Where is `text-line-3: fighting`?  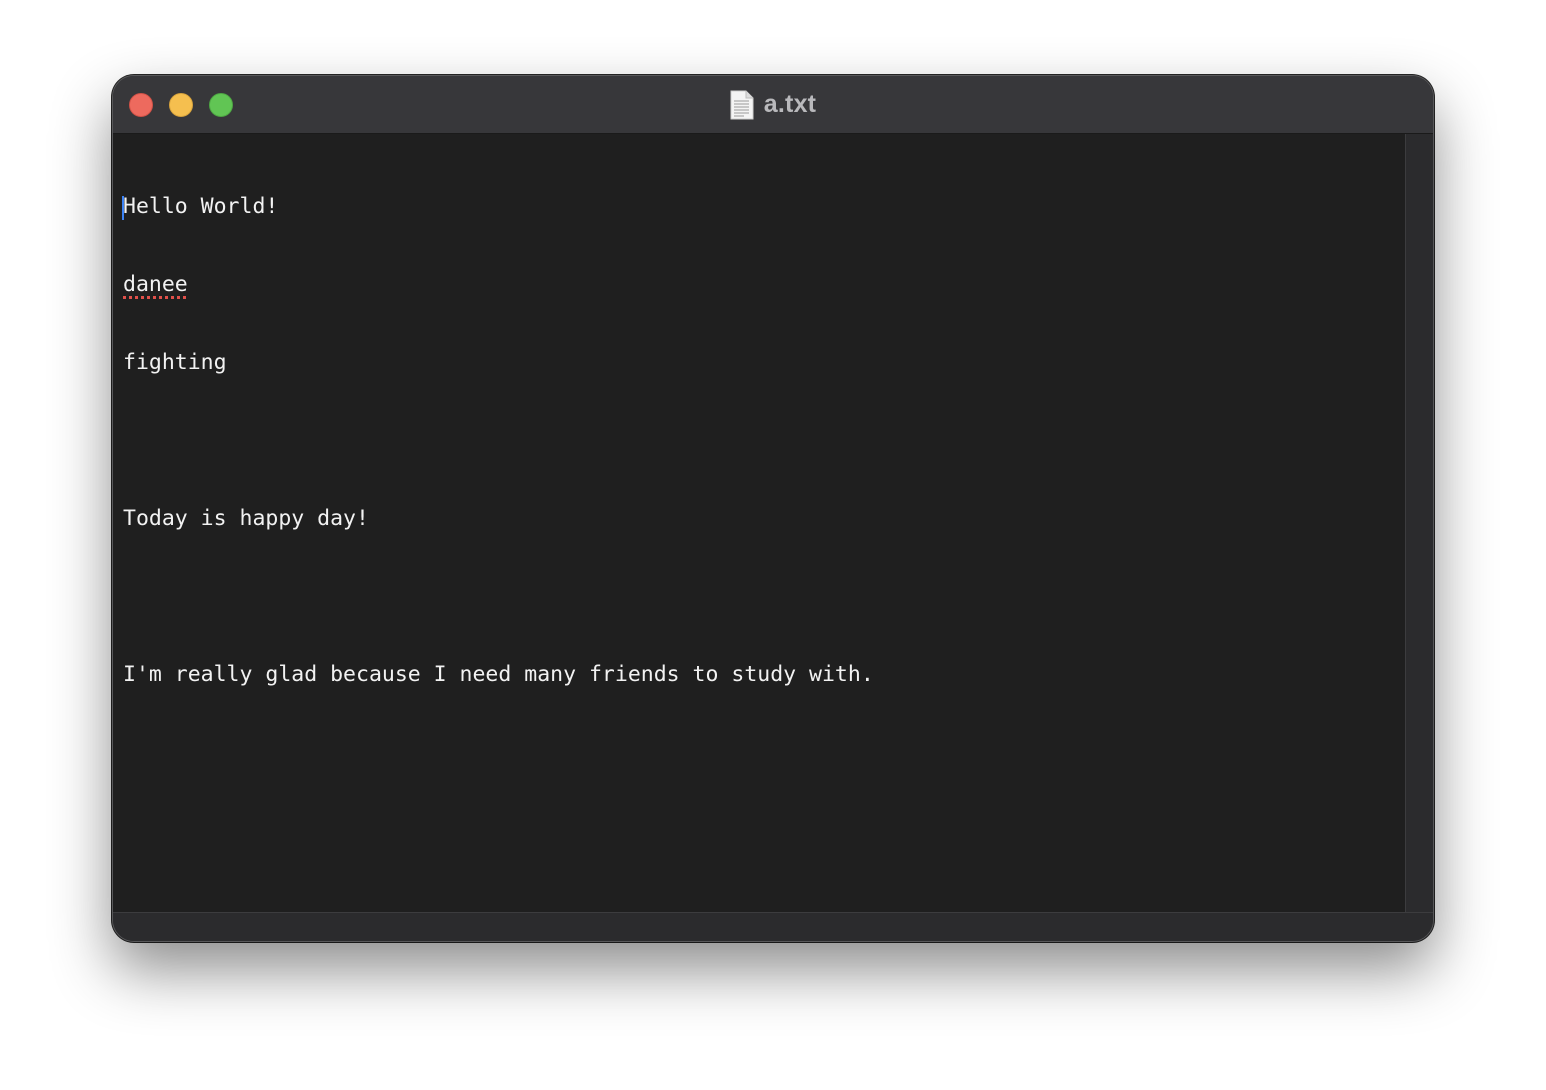 text-line-3: fighting is located at coordinates (498, 363).